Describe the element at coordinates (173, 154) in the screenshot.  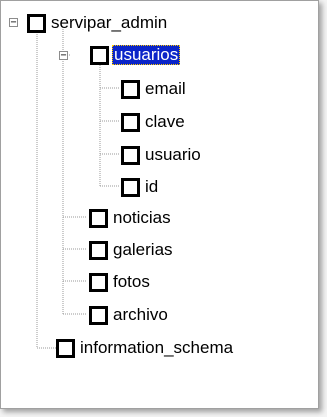
I see `node-label: usuario` at that location.